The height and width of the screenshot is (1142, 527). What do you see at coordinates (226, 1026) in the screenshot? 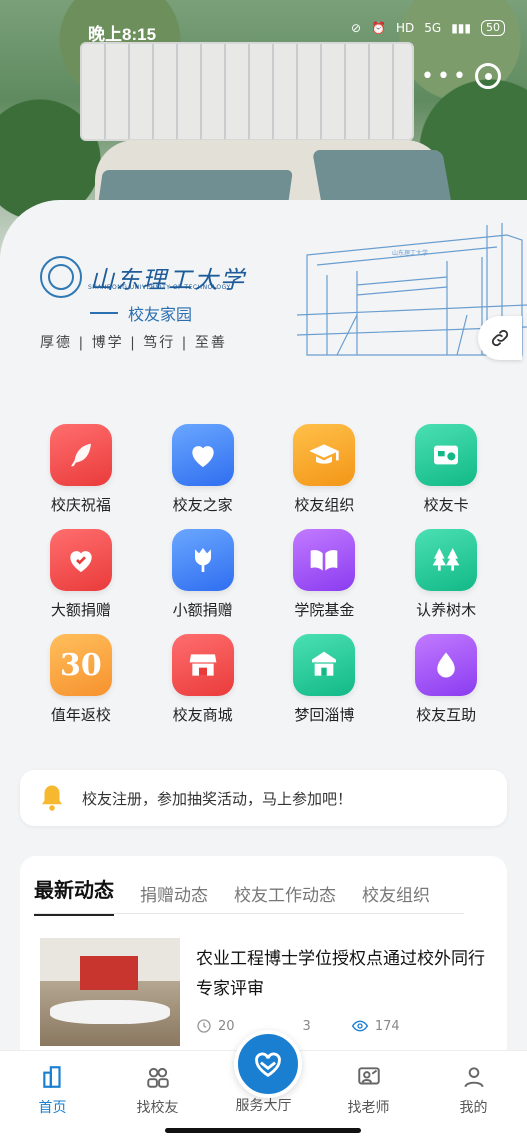
I see `article-date: 20` at bounding box center [226, 1026].